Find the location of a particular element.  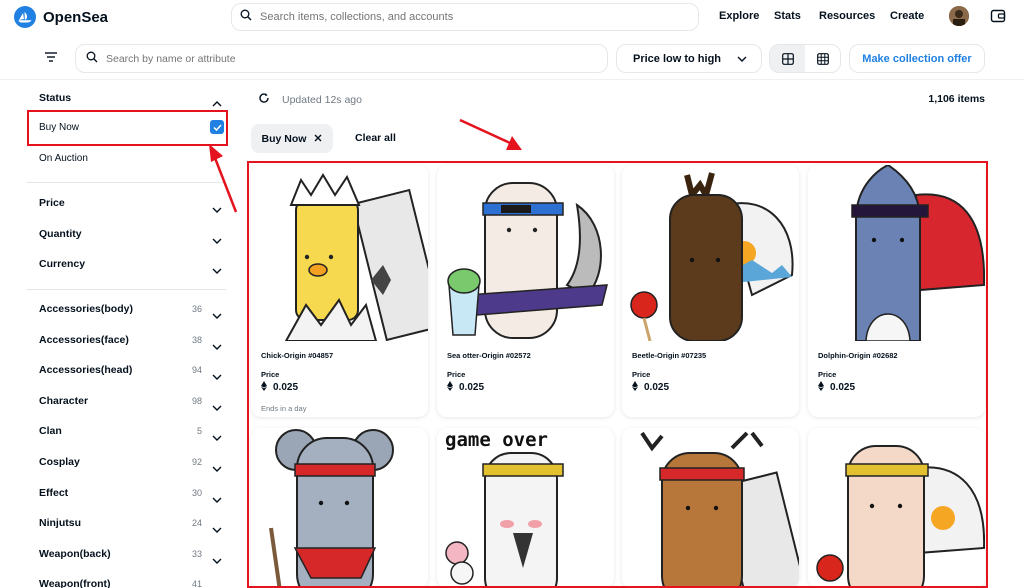

nav-stats: Stats is located at coordinates (787, 16).